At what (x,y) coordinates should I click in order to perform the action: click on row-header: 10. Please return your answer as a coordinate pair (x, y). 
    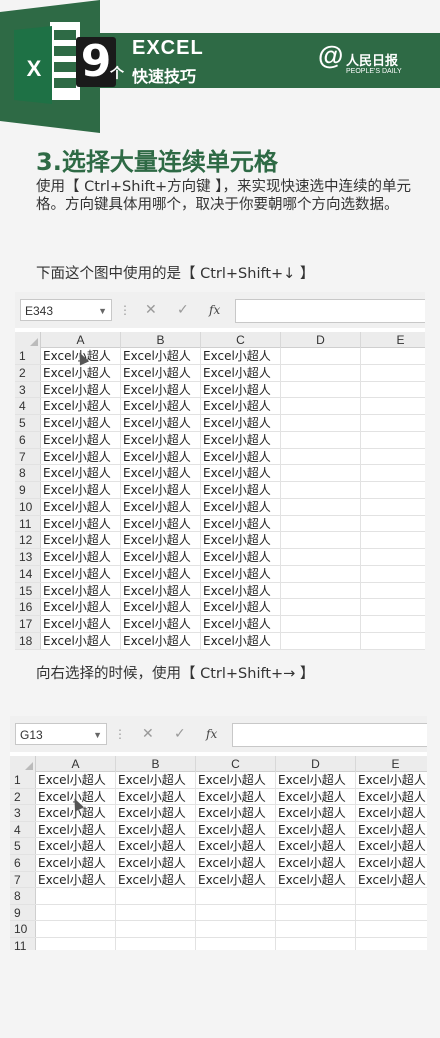
    Looking at the image, I should click on (23, 929).